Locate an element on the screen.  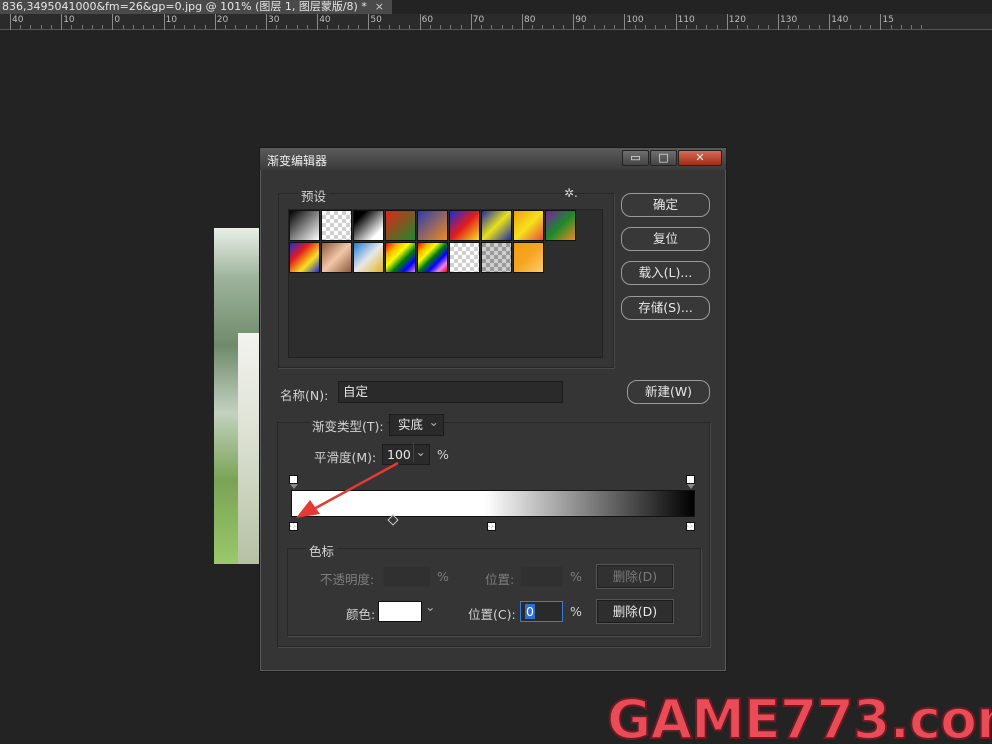
dialog-title: 渐变编辑器 is located at coordinates (297, 161).